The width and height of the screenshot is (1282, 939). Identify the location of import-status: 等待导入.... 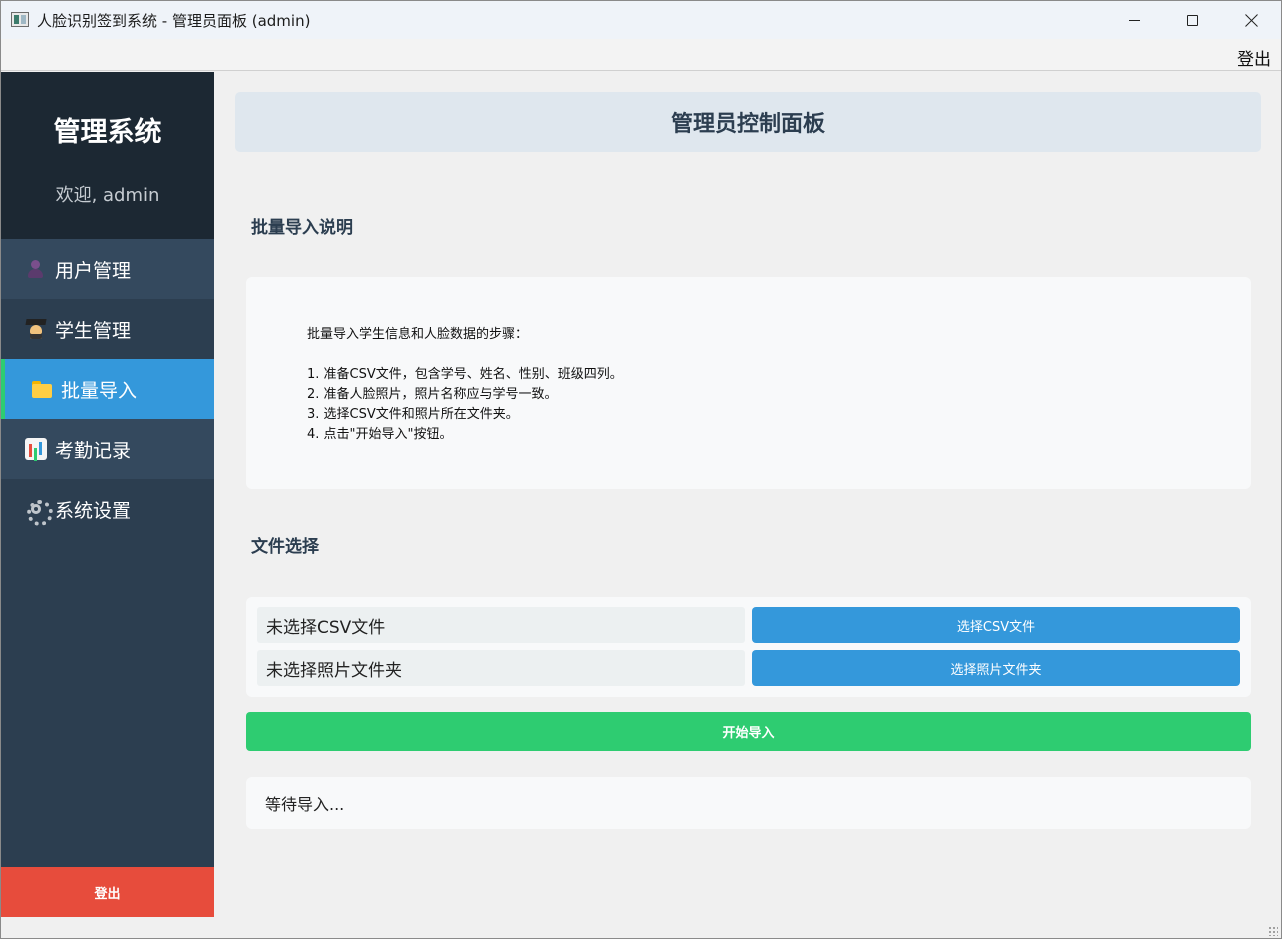
(748, 803).